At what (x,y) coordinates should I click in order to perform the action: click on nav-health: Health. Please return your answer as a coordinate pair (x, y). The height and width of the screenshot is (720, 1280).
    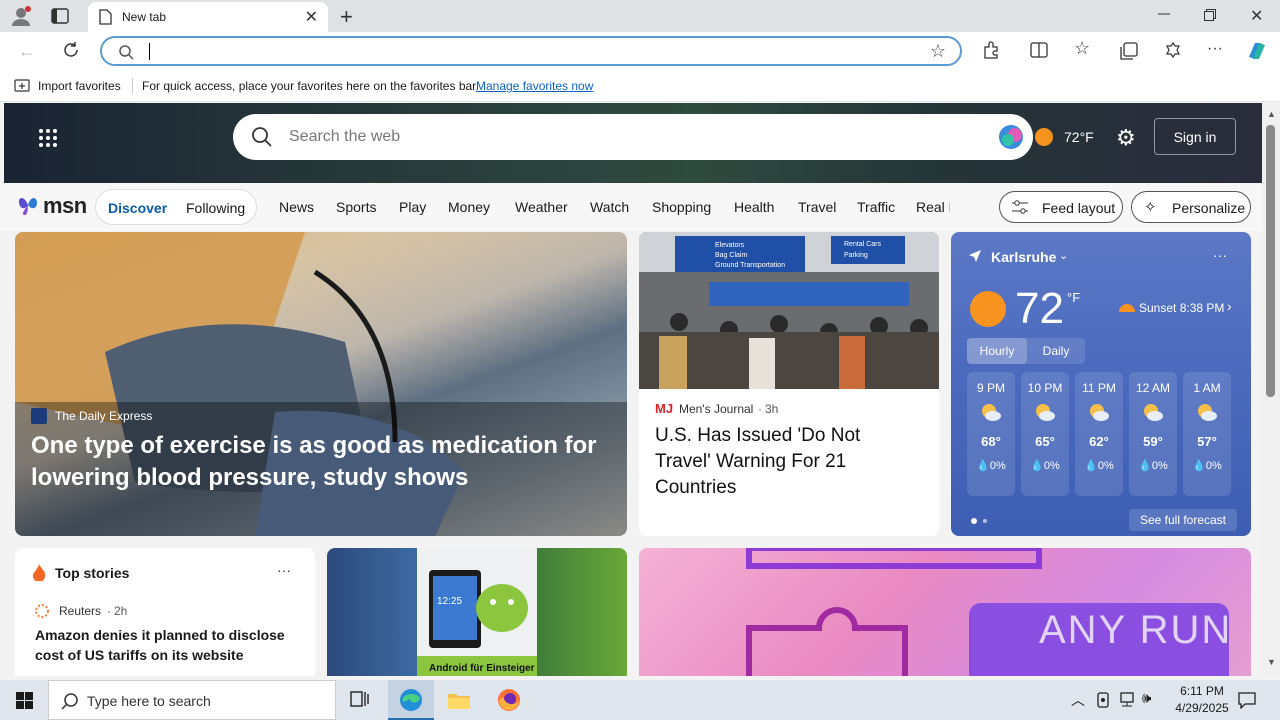
    Looking at the image, I should click on (754, 207).